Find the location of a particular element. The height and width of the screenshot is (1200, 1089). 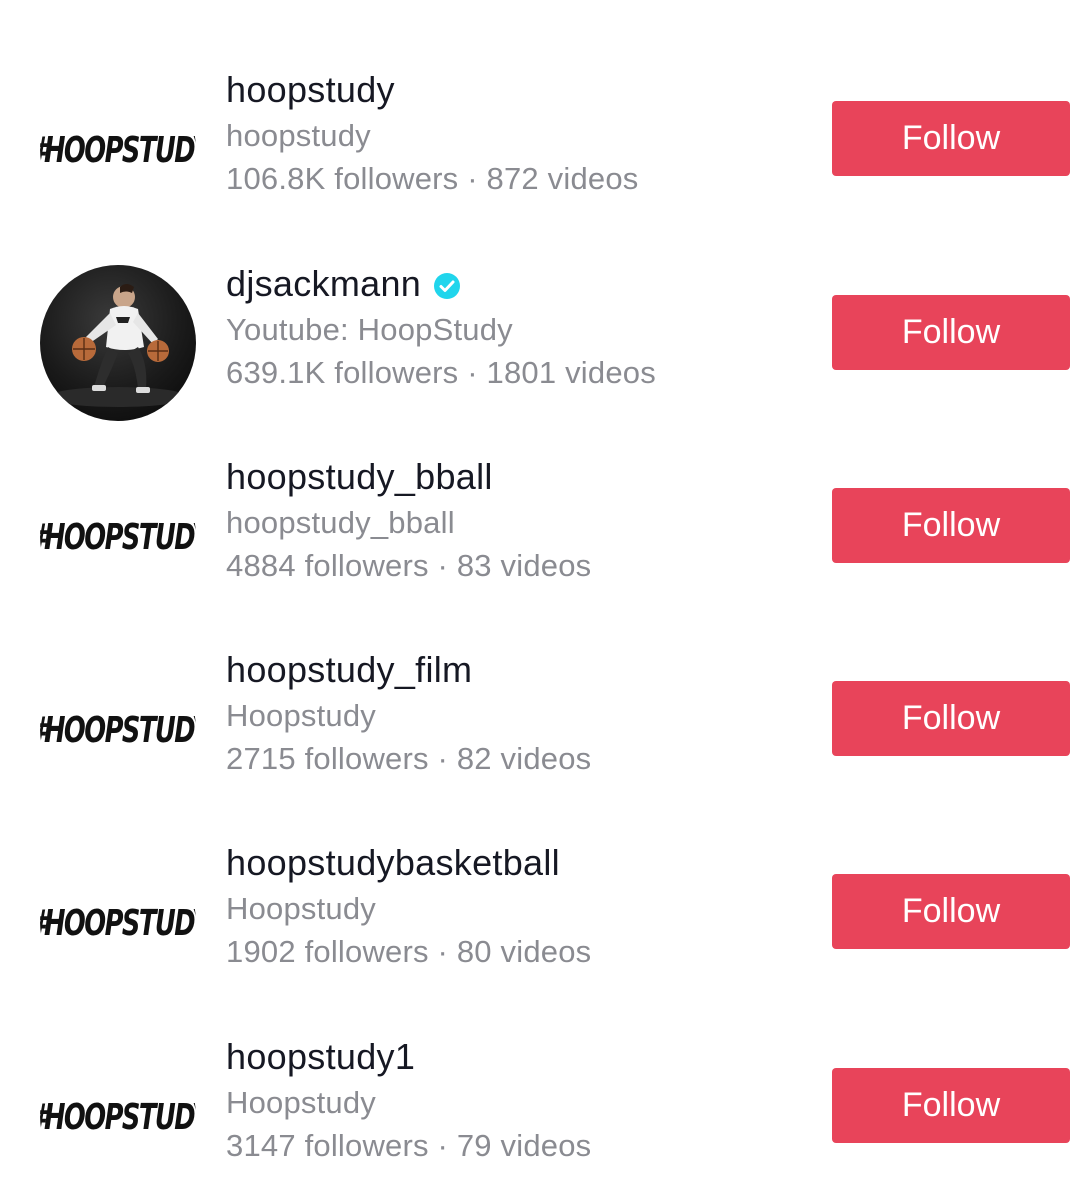

username: hoopstudy is located at coordinates (310, 90).